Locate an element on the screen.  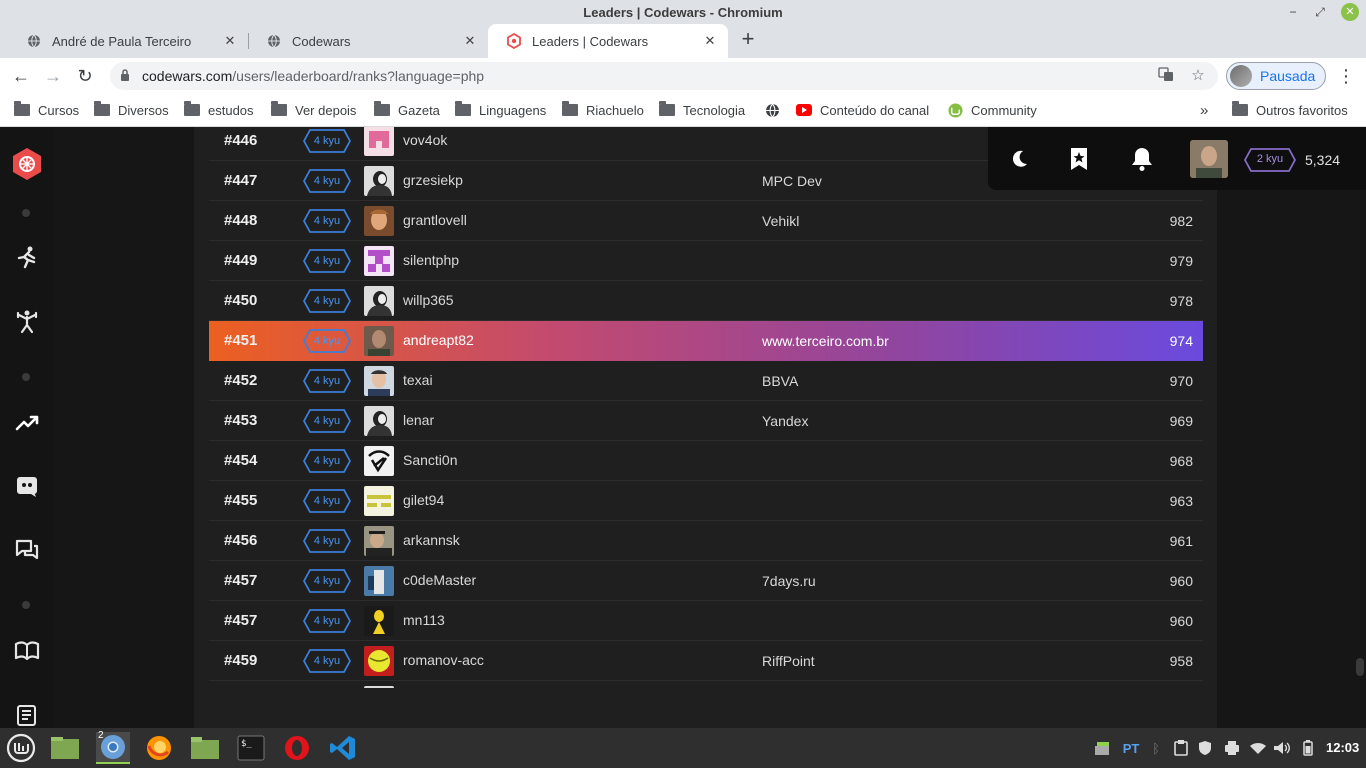
news-icon is located at coordinates (27, 715).